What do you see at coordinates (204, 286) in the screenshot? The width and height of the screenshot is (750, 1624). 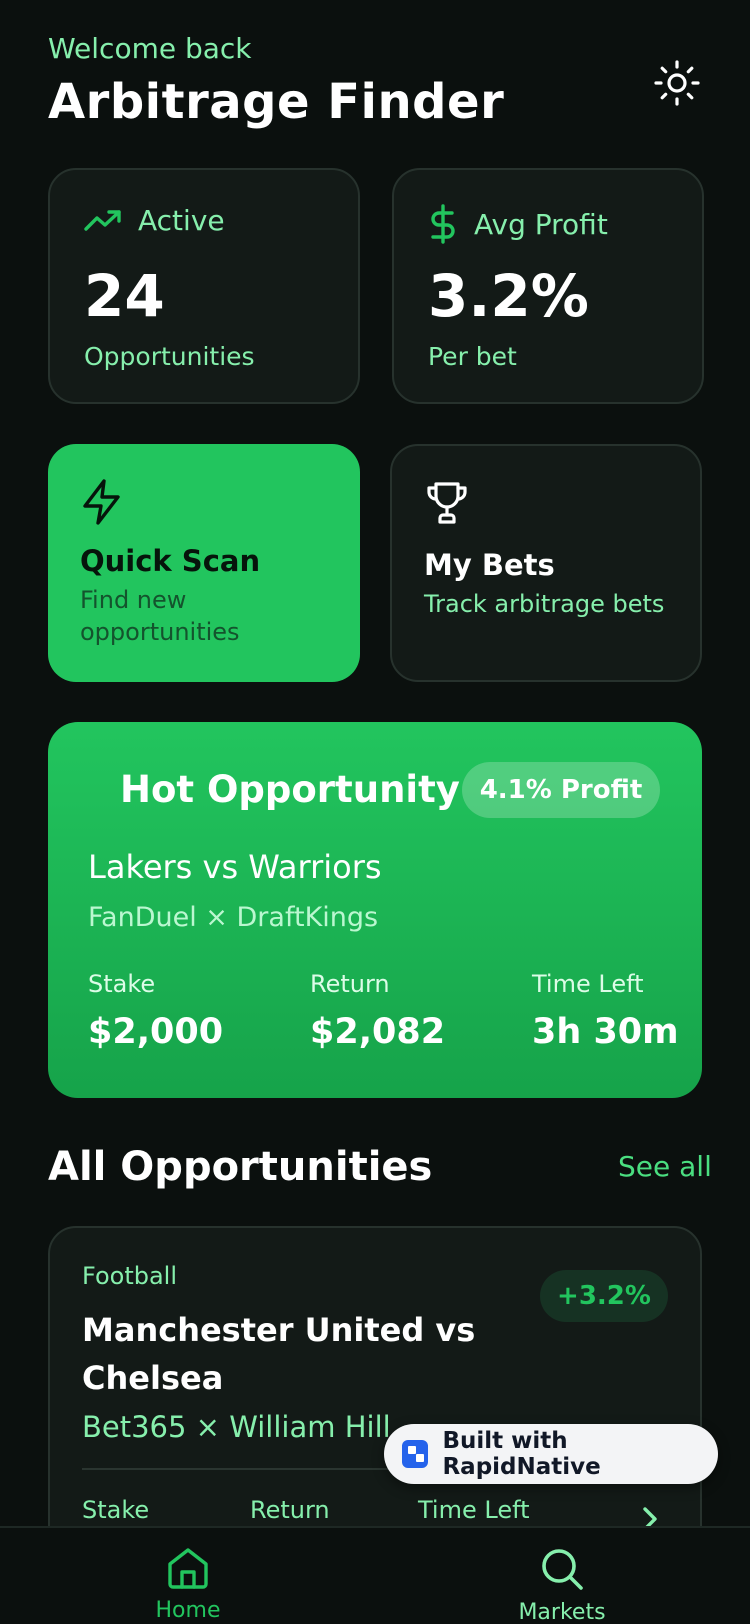 I see `active-stat-card: Active 24 Opportunities` at bounding box center [204, 286].